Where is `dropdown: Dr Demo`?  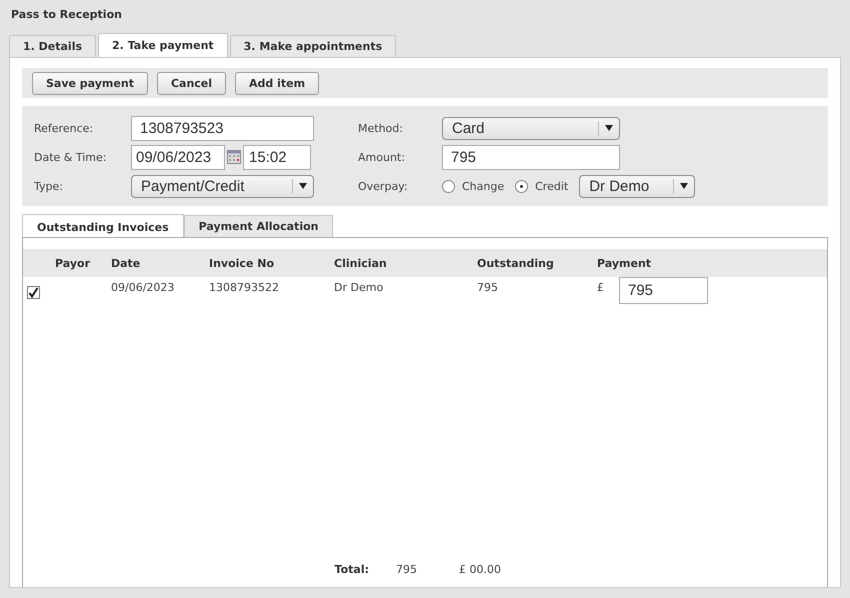 dropdown: Dr Demo is located at coordinates (637, 186).